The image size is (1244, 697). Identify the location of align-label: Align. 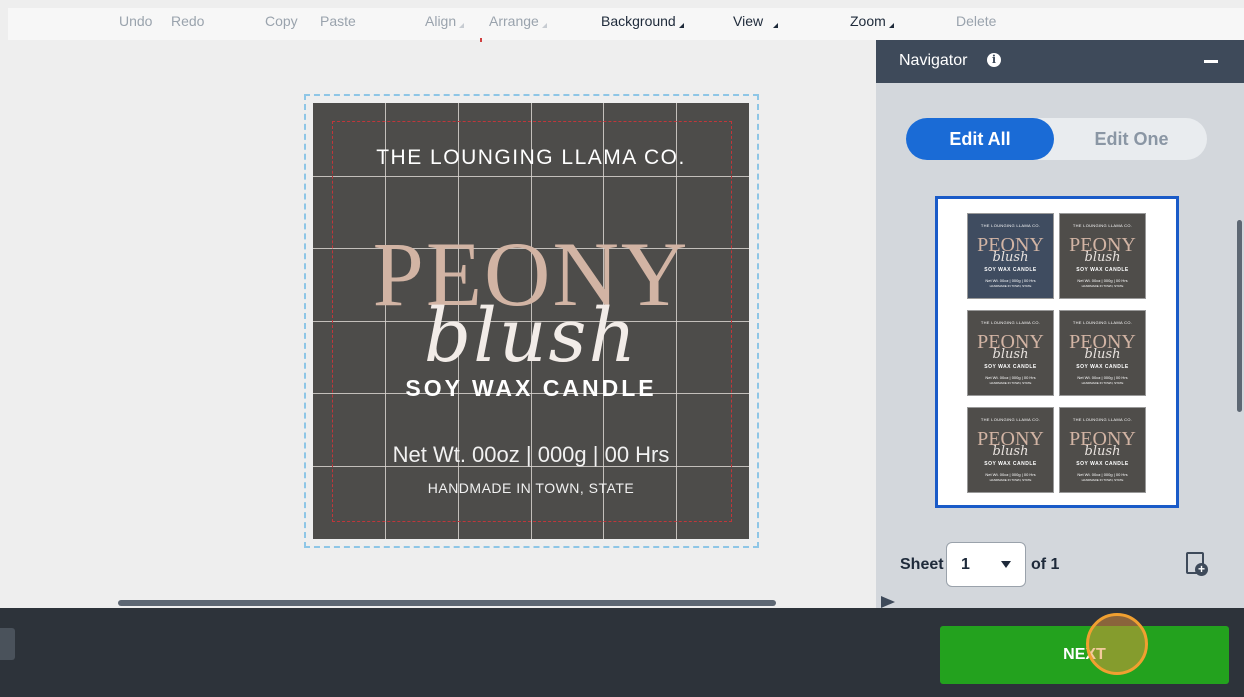
(441, 21).